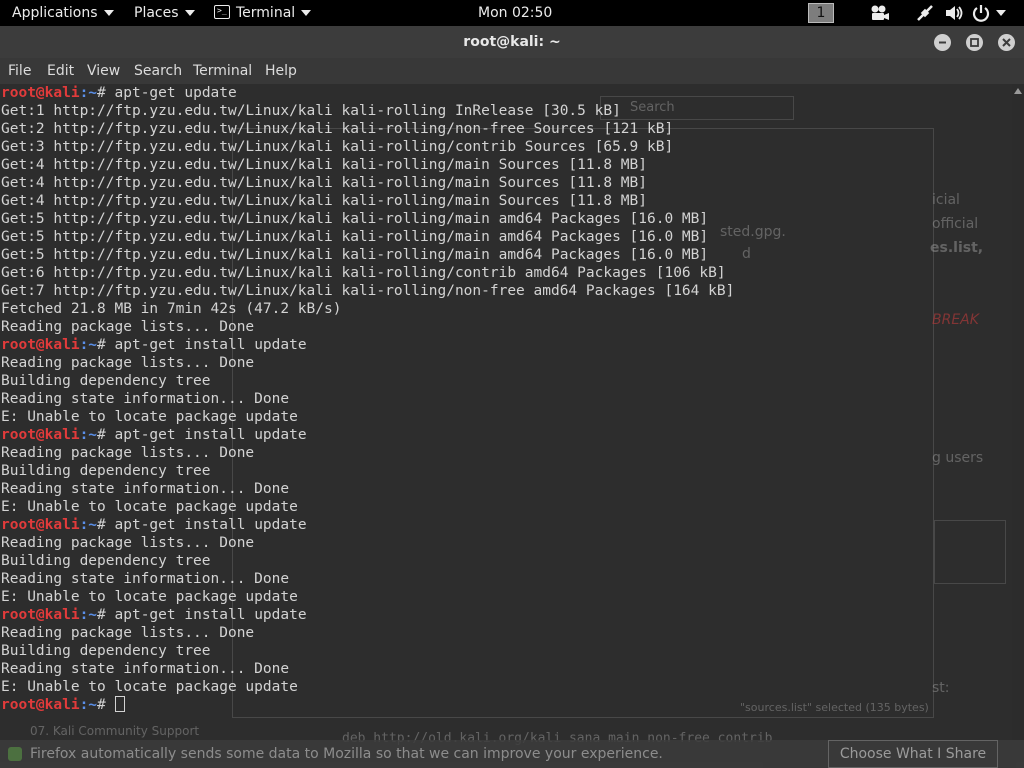 The image size is (1024, 768). I want to click on close-icon, so click(1006, 42).